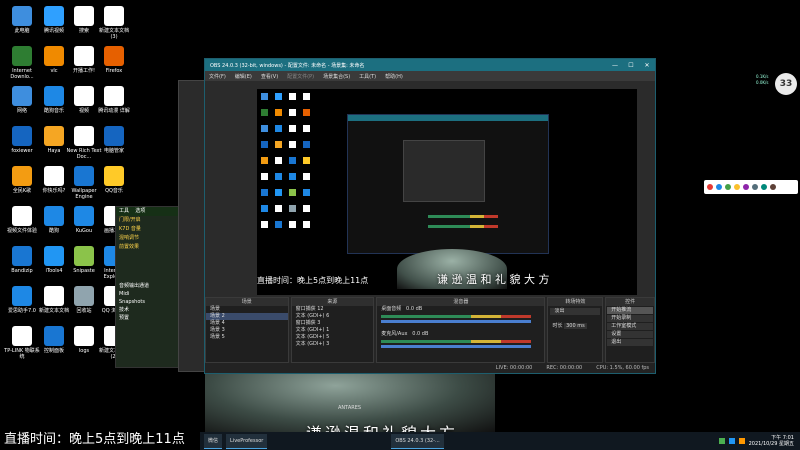  I want to click on memory-ball-widget: 33, so click(786, 84).